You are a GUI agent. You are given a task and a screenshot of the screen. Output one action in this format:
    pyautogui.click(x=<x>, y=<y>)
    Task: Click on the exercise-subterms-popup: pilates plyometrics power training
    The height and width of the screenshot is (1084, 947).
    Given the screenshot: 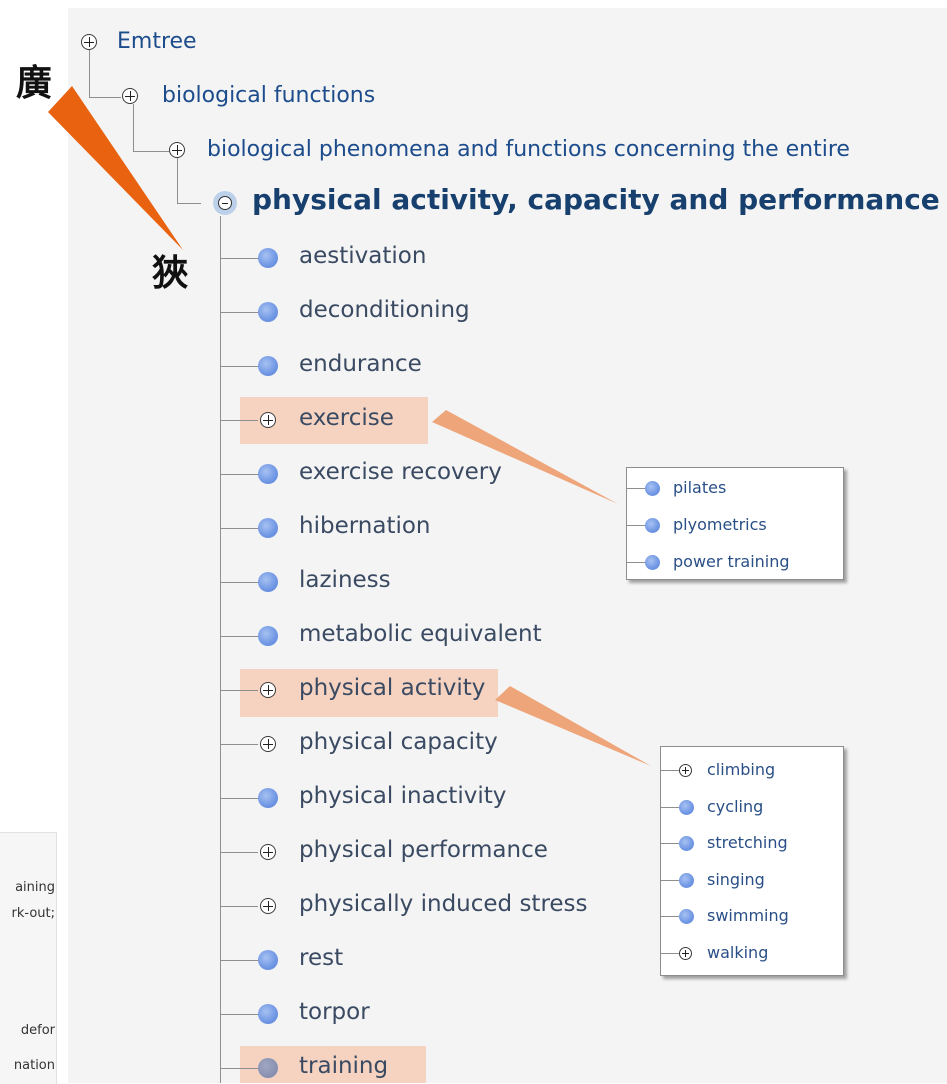 What is the action you would take?
    pyautogui.click(x=735, y=523)
    